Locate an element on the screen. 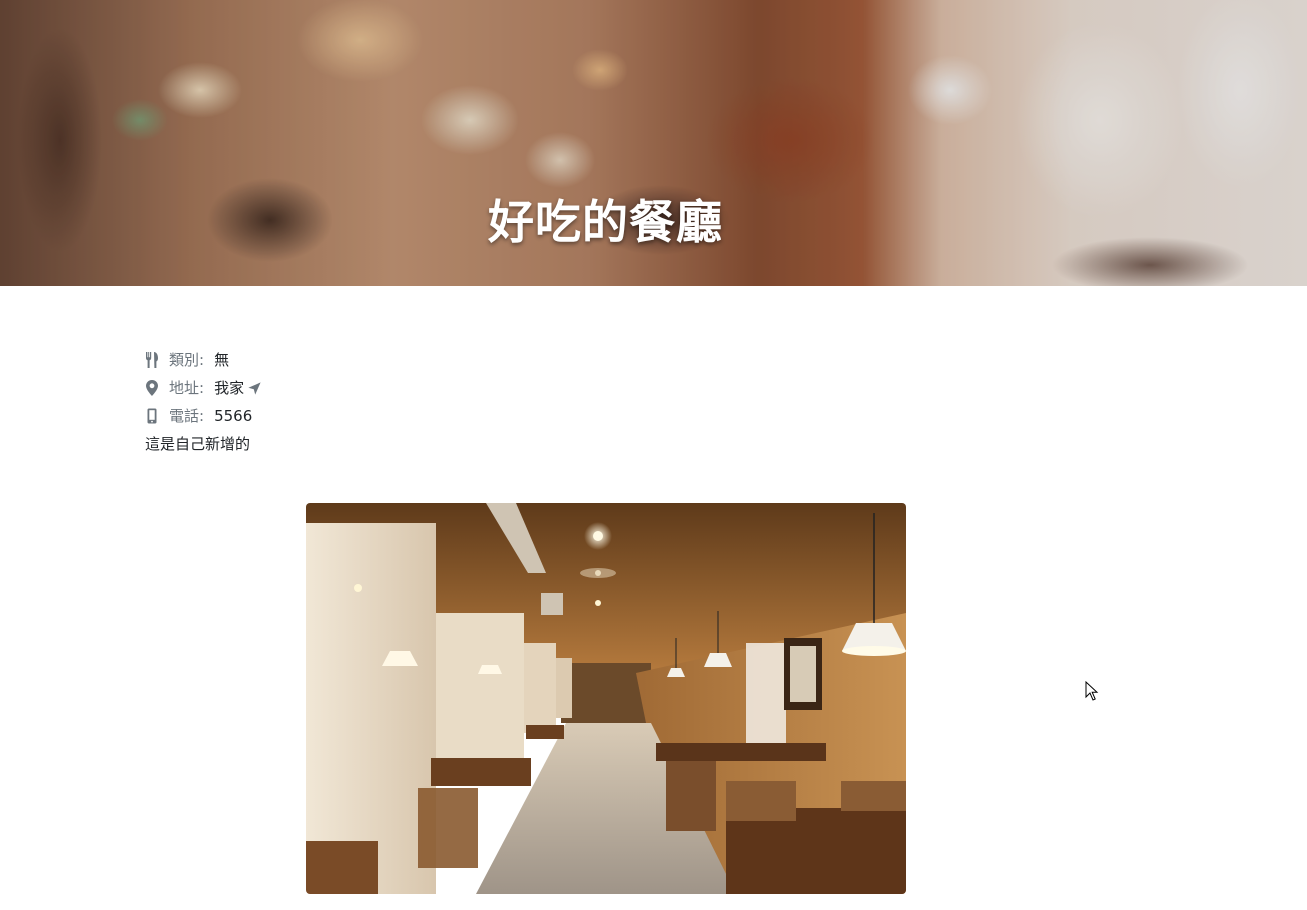 The width and height of the screenshot is (1307, 910). location-arrow-icon is located at coordinates (254, 388).